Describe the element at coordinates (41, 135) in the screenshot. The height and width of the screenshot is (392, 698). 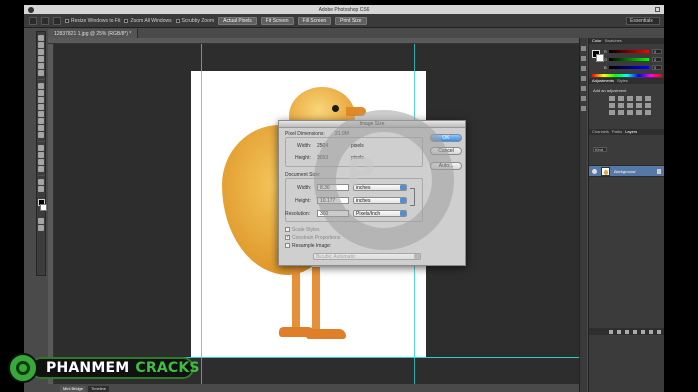
I see `dodge-tool-icon` at that location.